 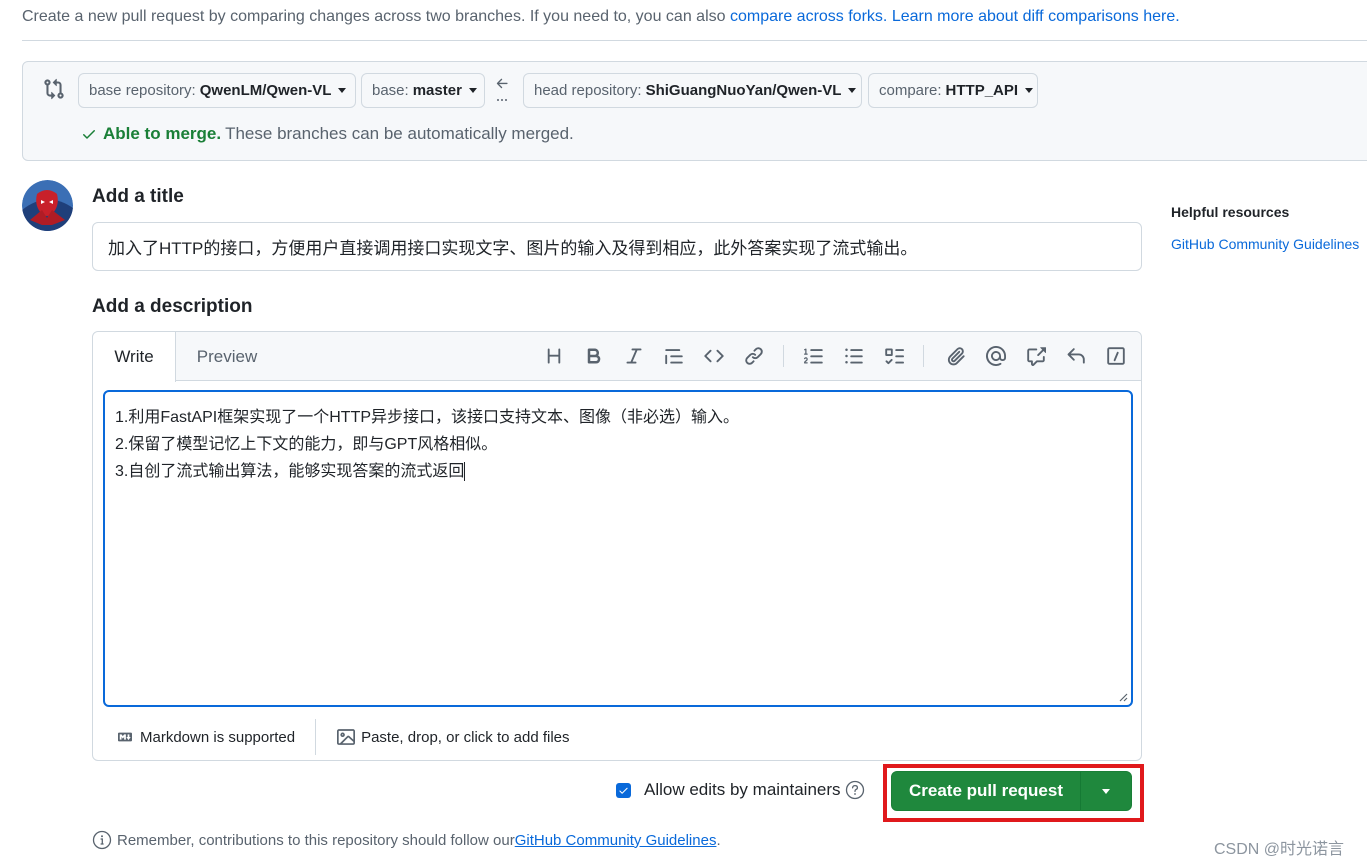 What do you see at coordinates (465, 472) in the screenshot?
I see `text-cursor` at bounding box center [465, 472].